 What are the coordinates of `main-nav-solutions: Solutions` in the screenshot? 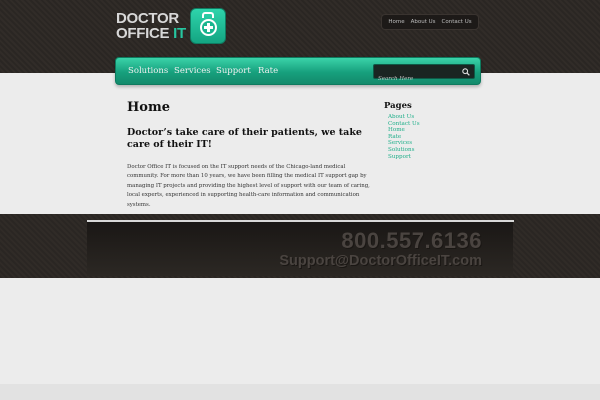 It's located at (148, 71).